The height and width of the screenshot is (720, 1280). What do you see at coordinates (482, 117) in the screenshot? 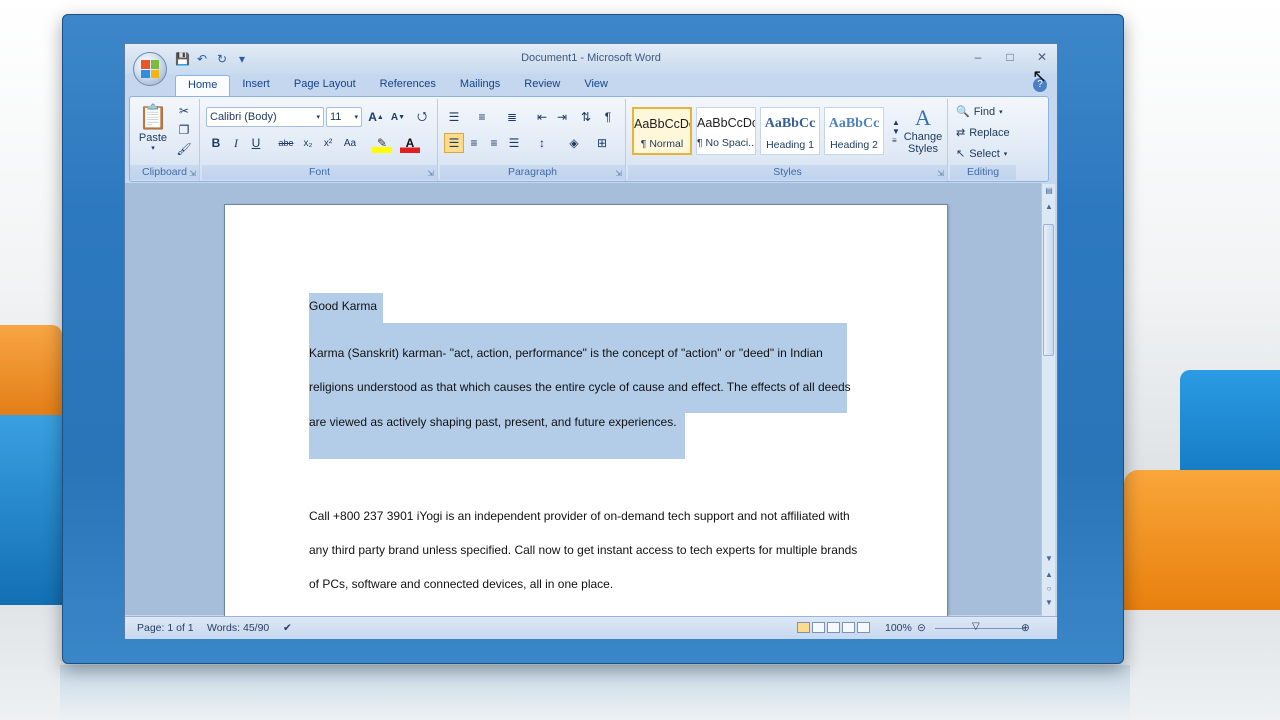
I see `numbering-icon: ≡` at bounding box center [482, 117].